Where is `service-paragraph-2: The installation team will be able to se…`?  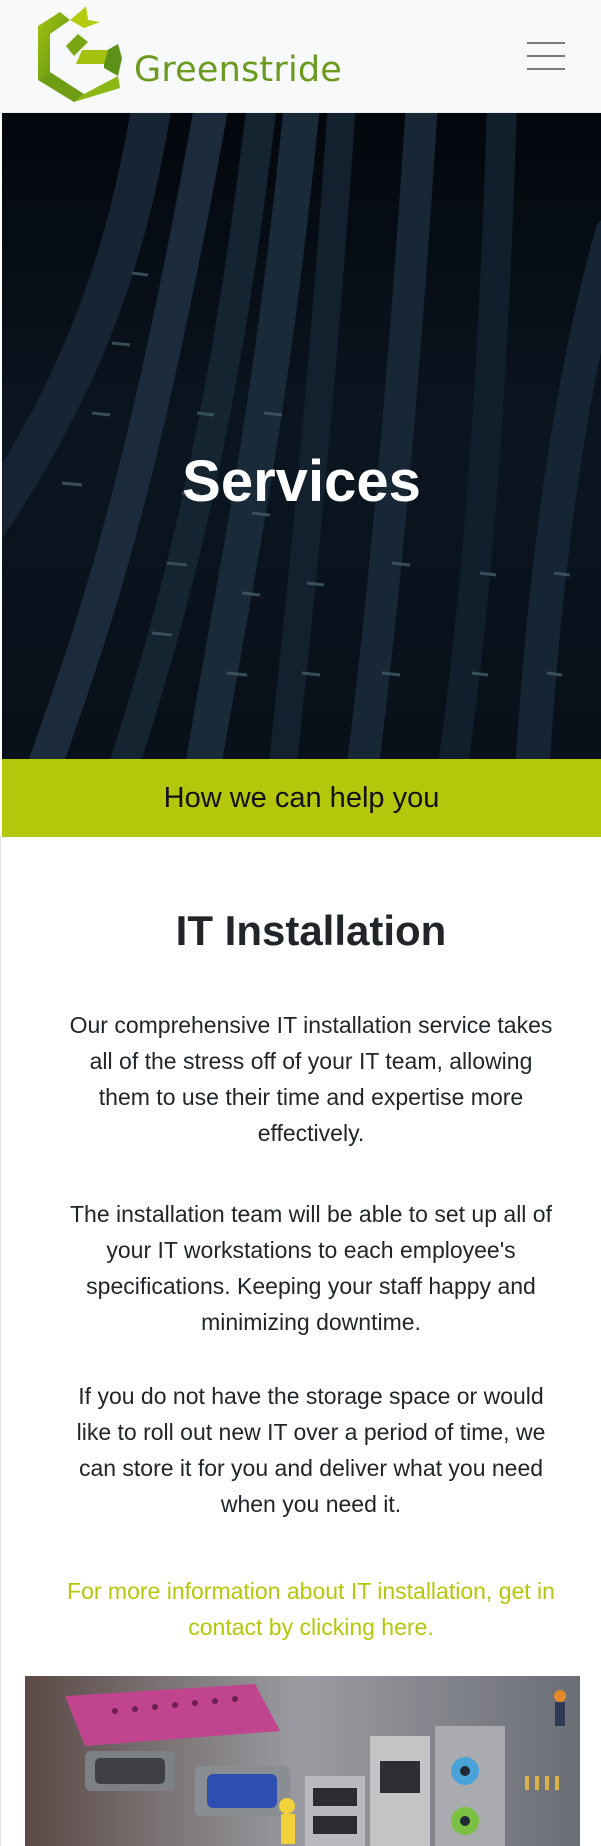 service-paragraph-2: The installation team will be able to se… is located at coordinates (311, 1268).